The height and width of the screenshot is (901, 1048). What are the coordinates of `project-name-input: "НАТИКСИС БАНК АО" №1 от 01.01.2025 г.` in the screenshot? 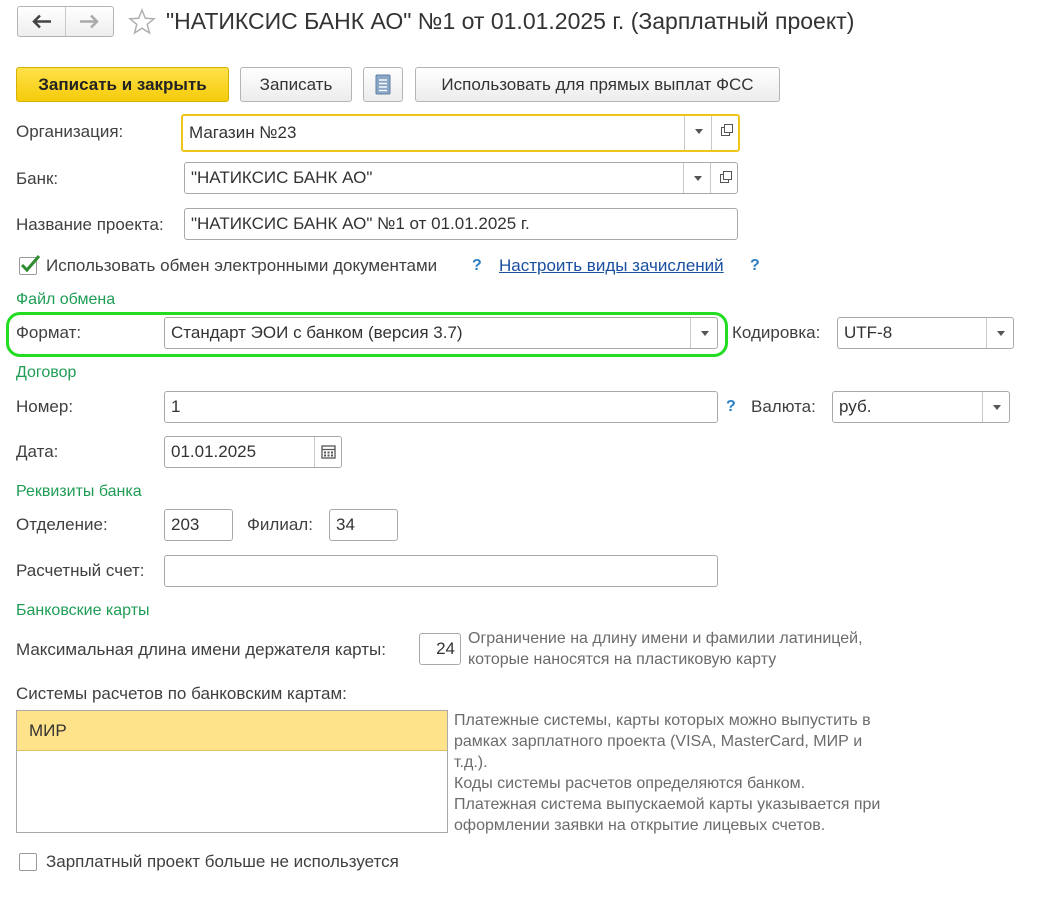 It's located at (461, 224).